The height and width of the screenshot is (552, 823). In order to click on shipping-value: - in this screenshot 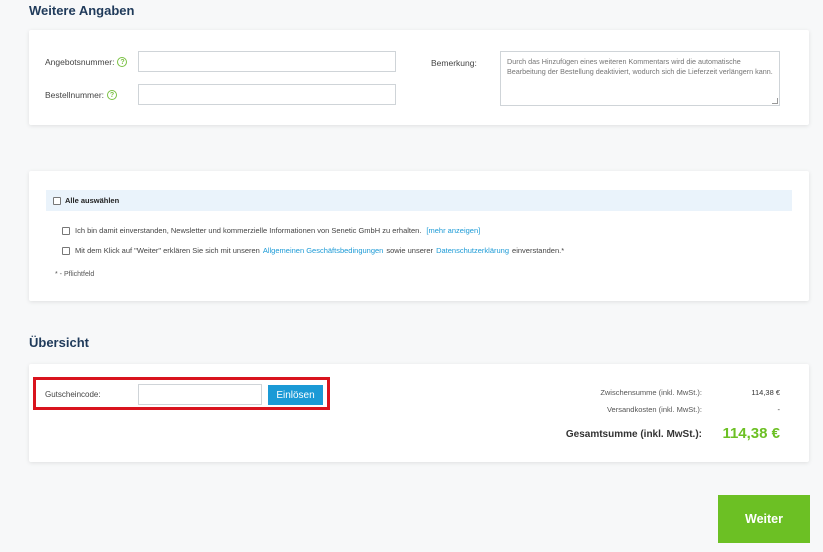, I will do `click(779, 409)`.